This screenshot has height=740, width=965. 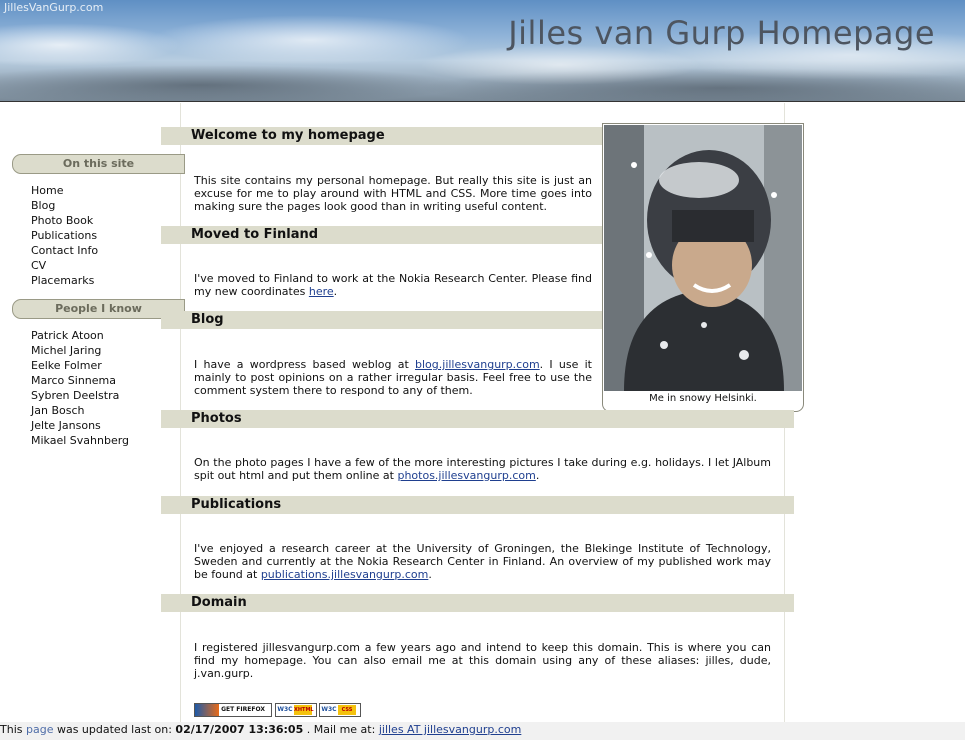 I want to click on profile-photo, so click(x=703, y=258).